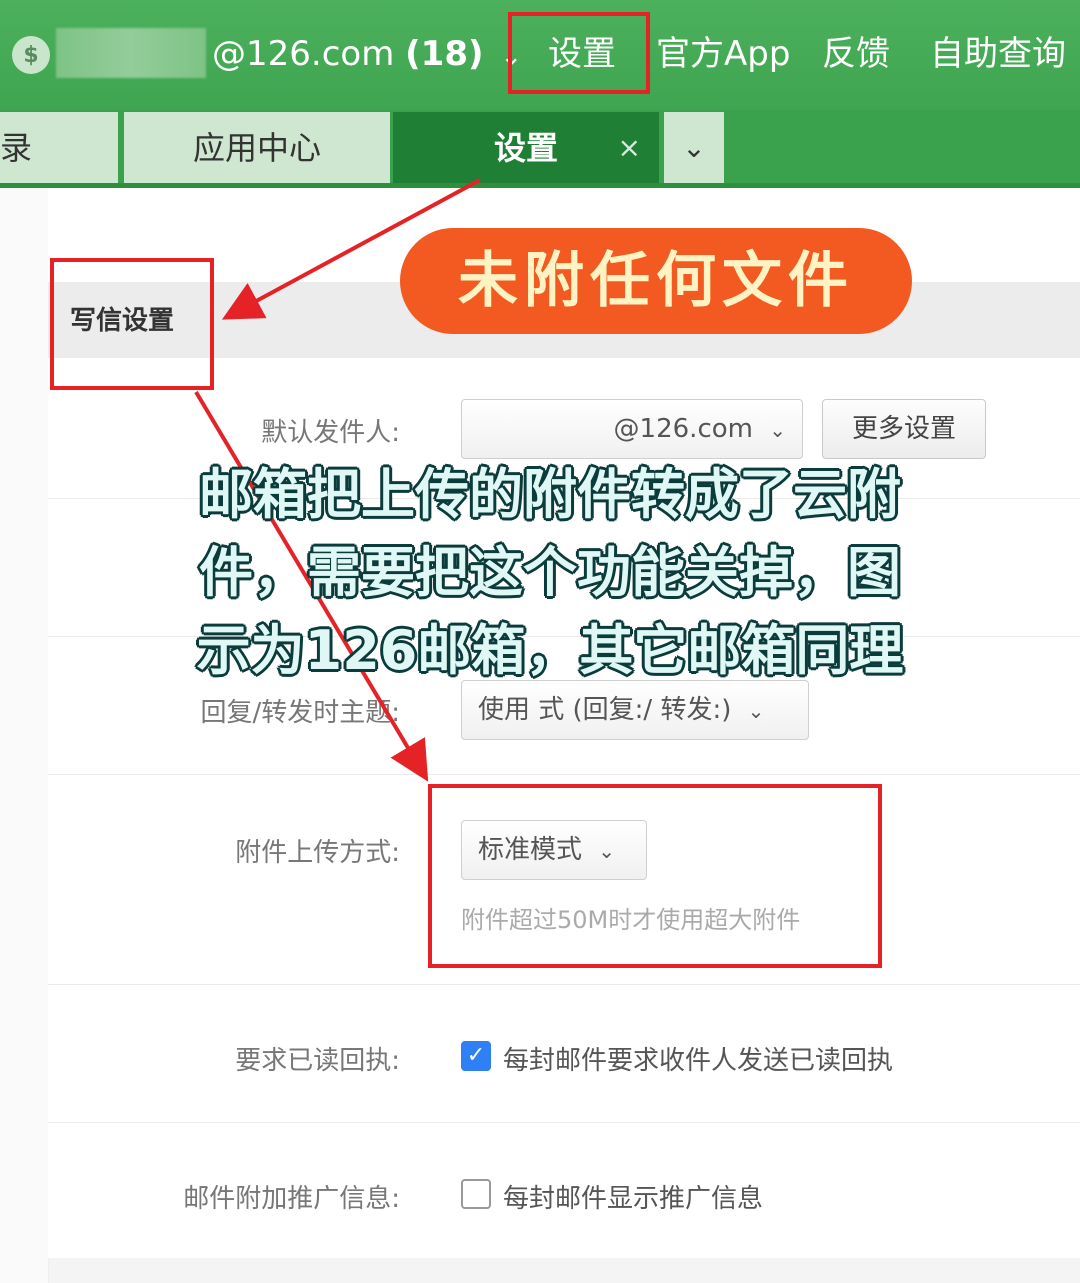  What do you see at coordinates (550, 572) in the screenshot?
I see `overlay-caption: 邮箱把上传的附件转成了云附件，需要把这个功能关掉，图示为126邮箱，其它邮箱同理` at bounding box center [550, 572].